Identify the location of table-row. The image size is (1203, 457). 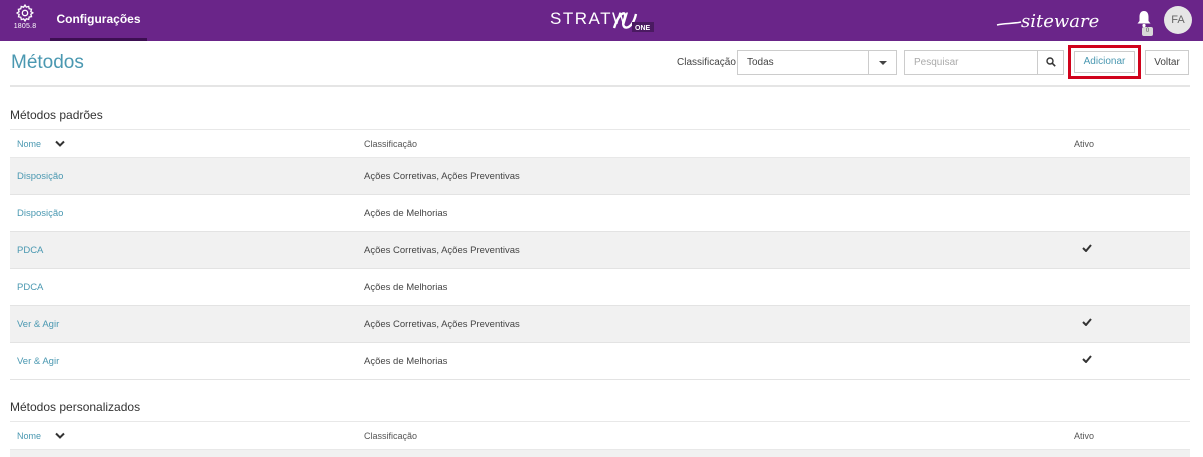
(600, 453).